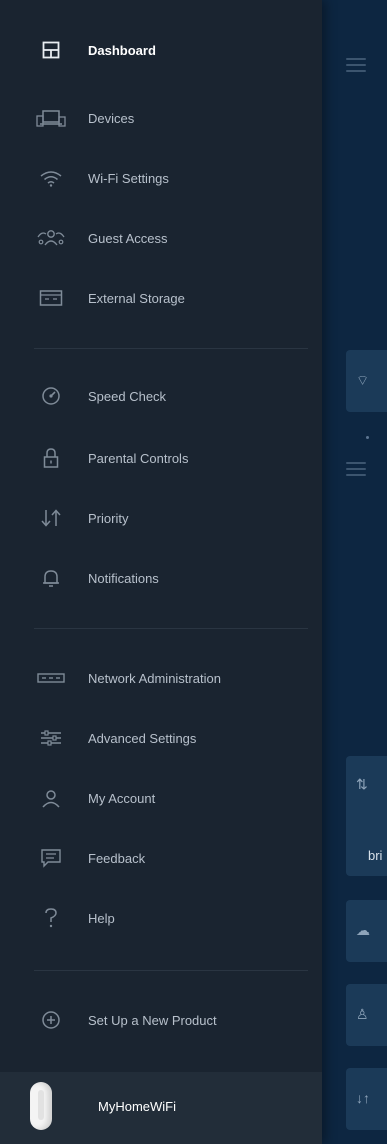 This screenshot has height=1144, width=387. Describe the element at coordinates (128, 178) in the screenshot. I see `menu-label-wifi-settings: Wi-Fi Settings` at that location.